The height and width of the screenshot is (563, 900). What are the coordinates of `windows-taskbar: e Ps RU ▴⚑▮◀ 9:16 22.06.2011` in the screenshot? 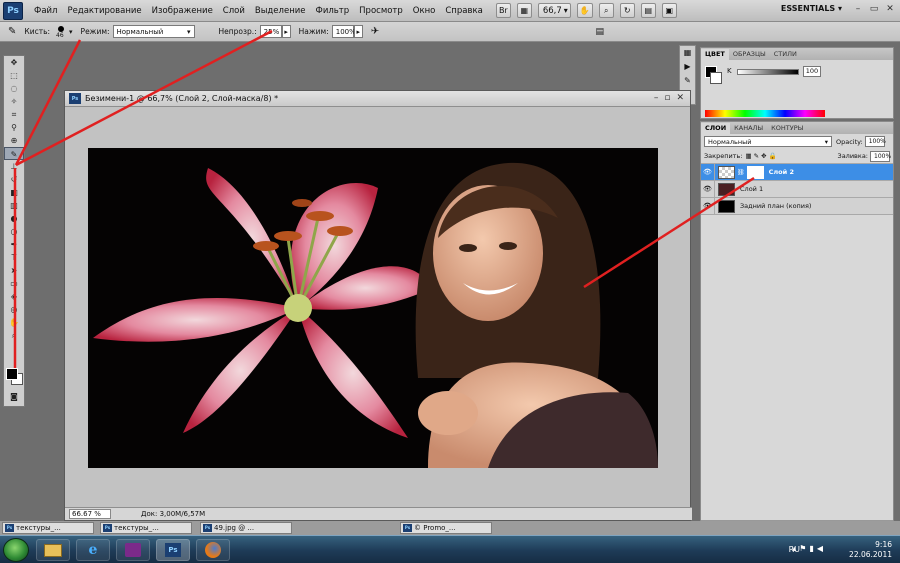 It's located at (450, 549).